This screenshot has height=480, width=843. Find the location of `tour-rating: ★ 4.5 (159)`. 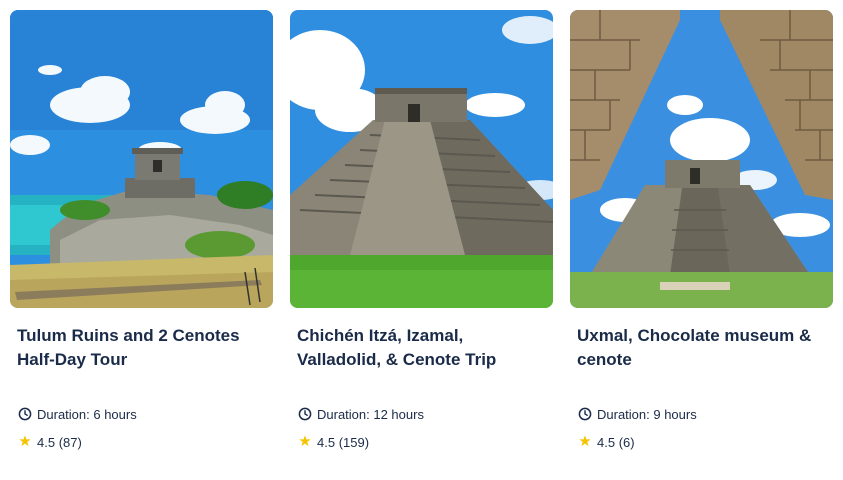

tour-rating: ★ 4.5 (159) is located at coordinates (333, 442).